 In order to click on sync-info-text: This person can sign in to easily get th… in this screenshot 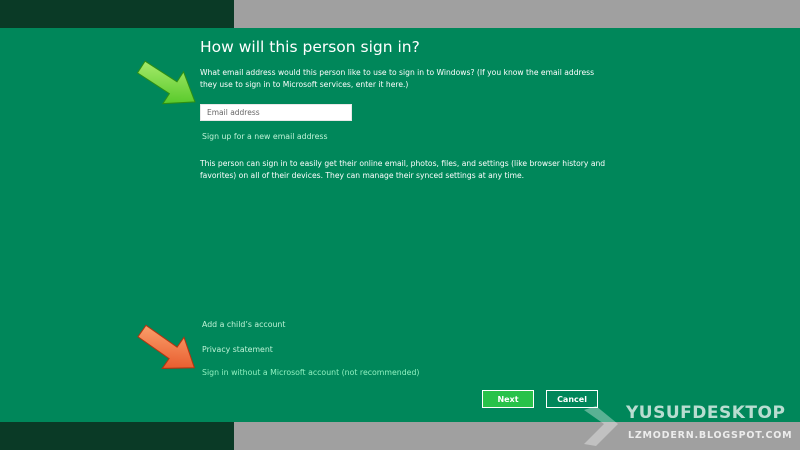, I will do `click(403, 169)`.